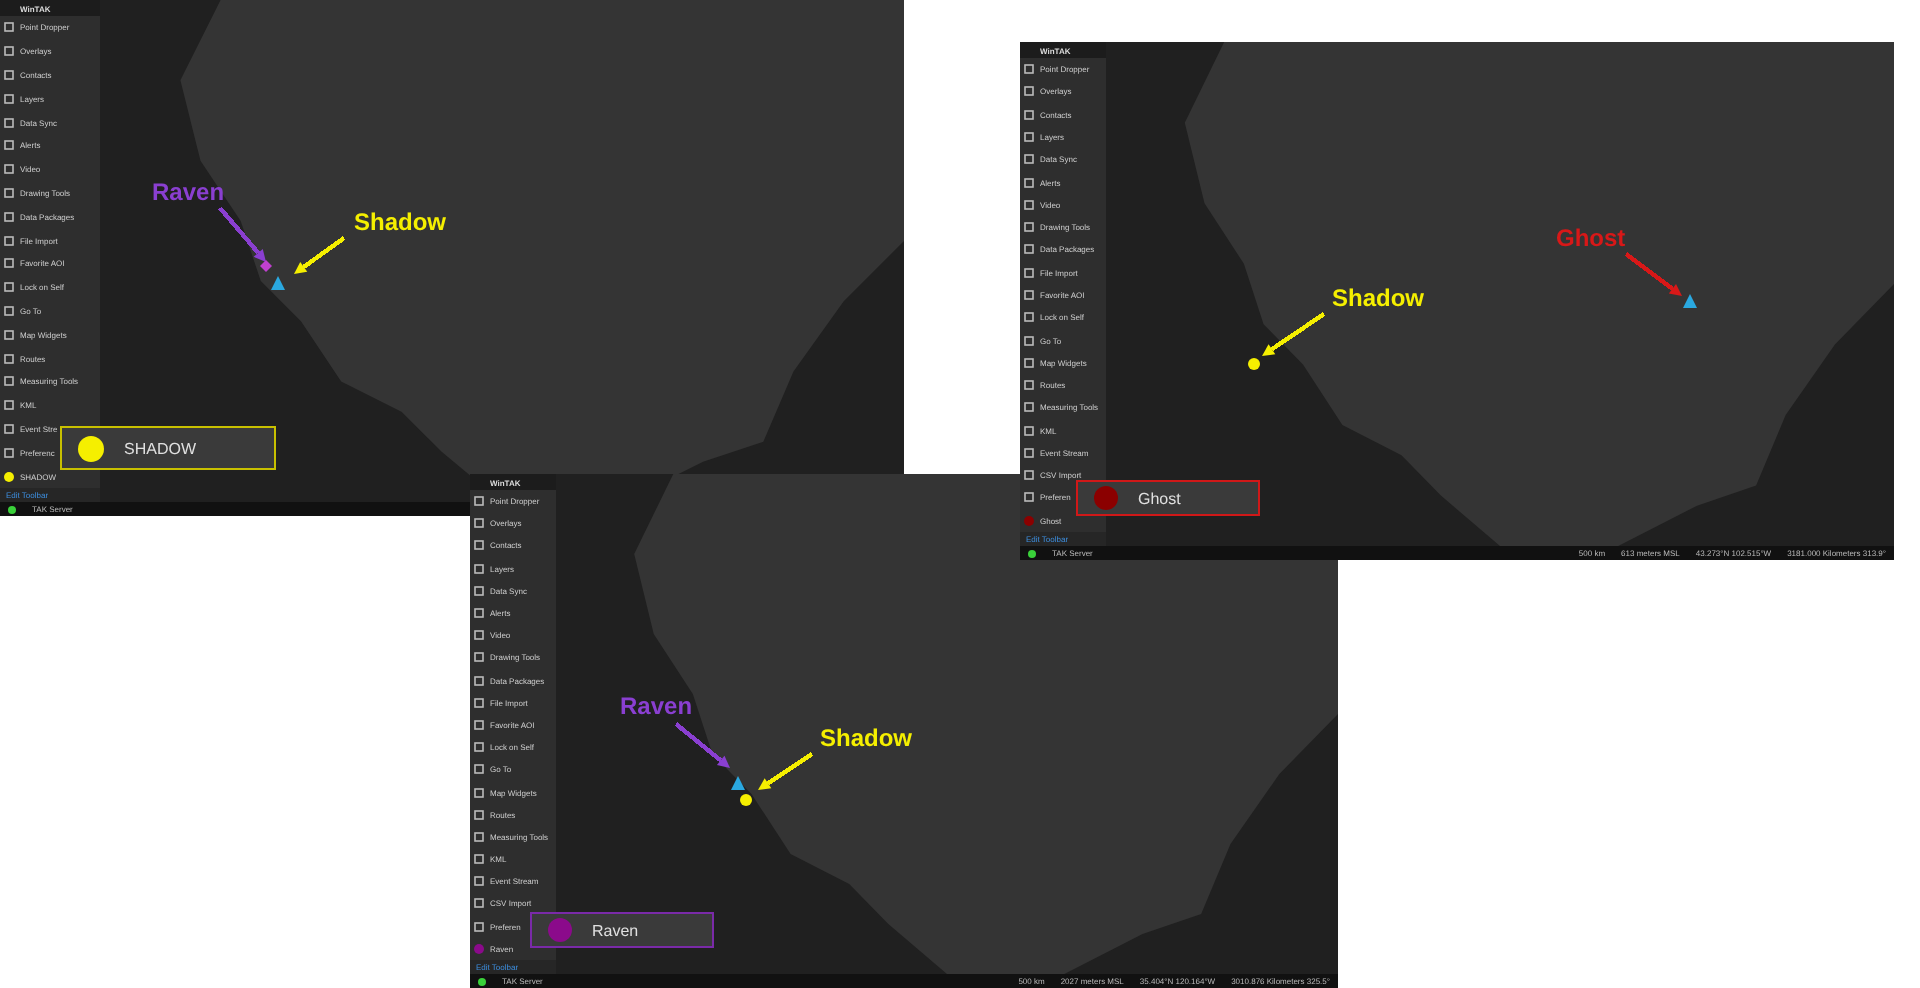 The image size is (1920, 988). Describe the element at coordinates (160, 448) in the screenshot. I see `callout-label: SHADOW` at that location.